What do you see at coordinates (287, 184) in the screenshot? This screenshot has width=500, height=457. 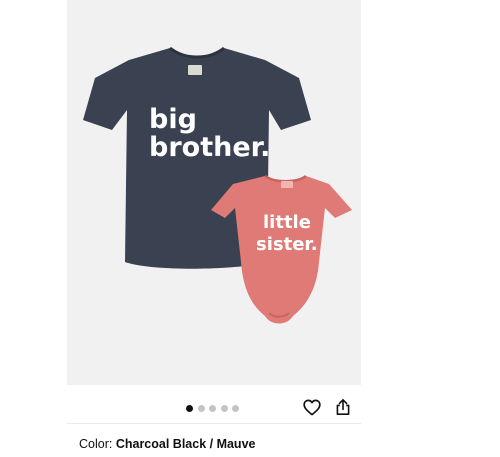 I see `bodysuit-tag` at bounding box center [287, 184].